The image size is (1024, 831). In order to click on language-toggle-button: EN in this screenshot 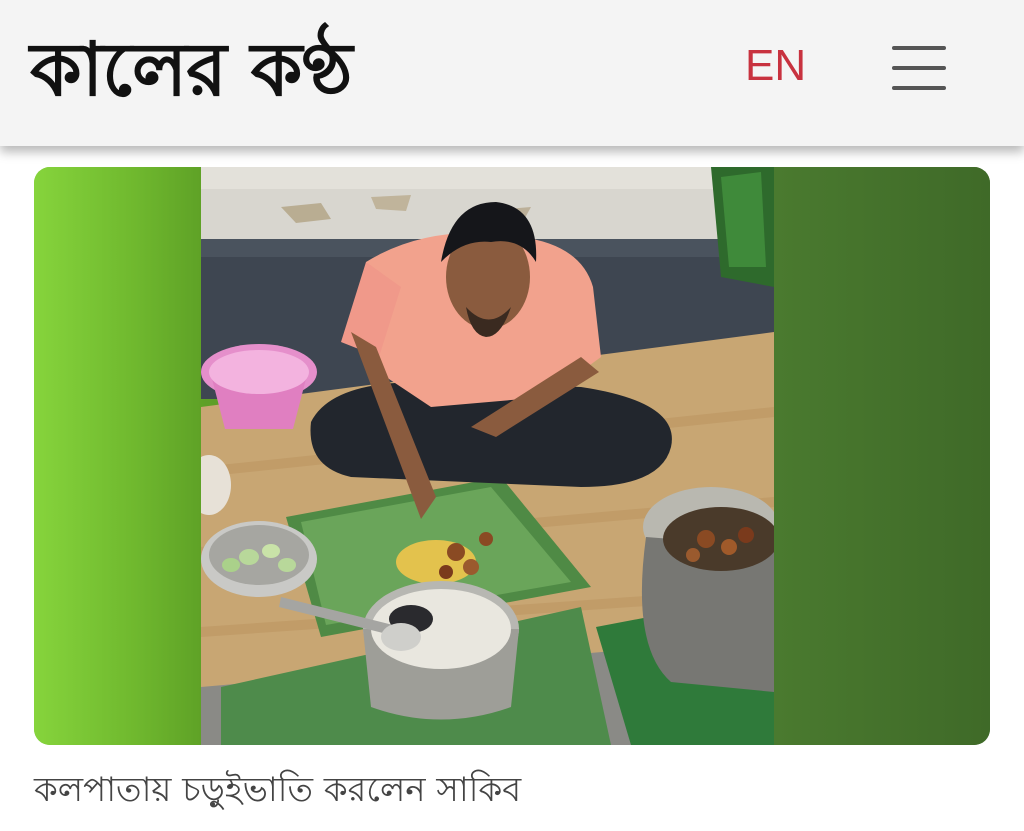, I will do `click(775, 66)`.